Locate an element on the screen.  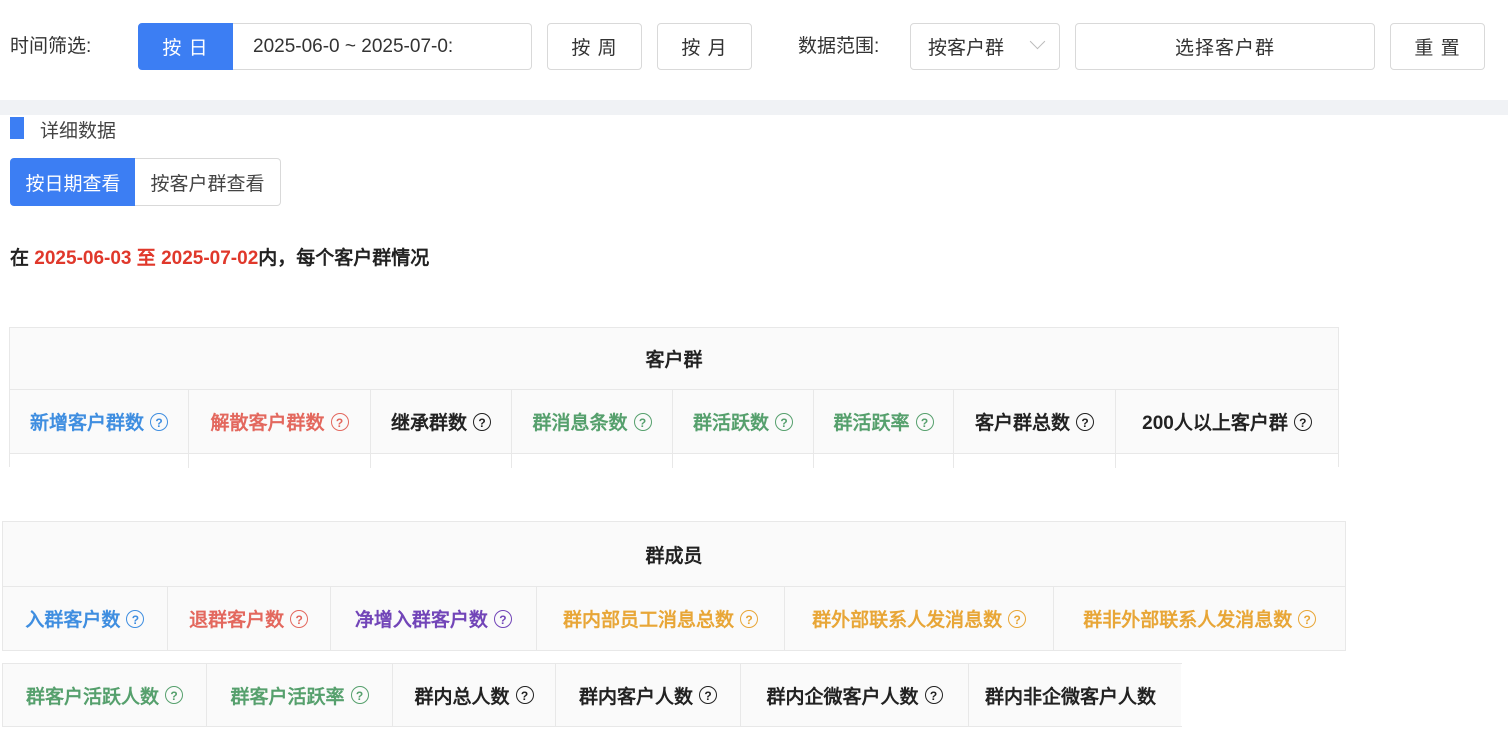
column-header: 200人以上客户群? is located at coordinates (1227, 421).